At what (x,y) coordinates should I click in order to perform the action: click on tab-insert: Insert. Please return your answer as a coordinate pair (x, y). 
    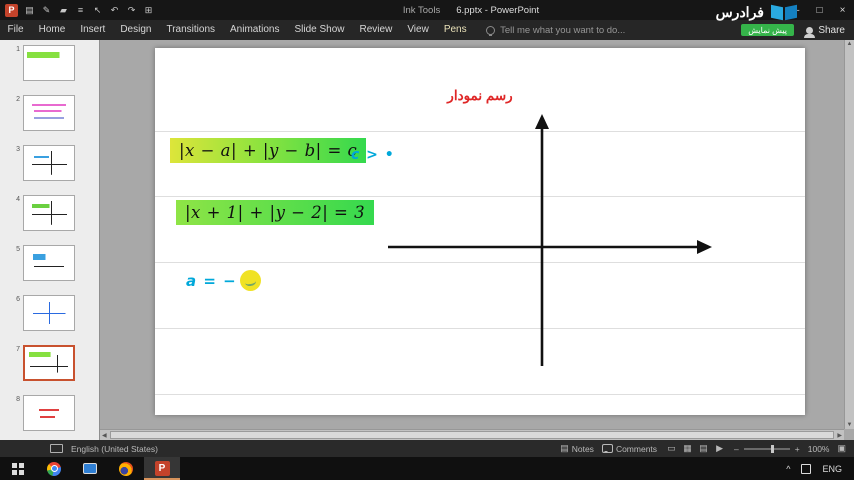
    Looking at the image, I should click on (93, 30).